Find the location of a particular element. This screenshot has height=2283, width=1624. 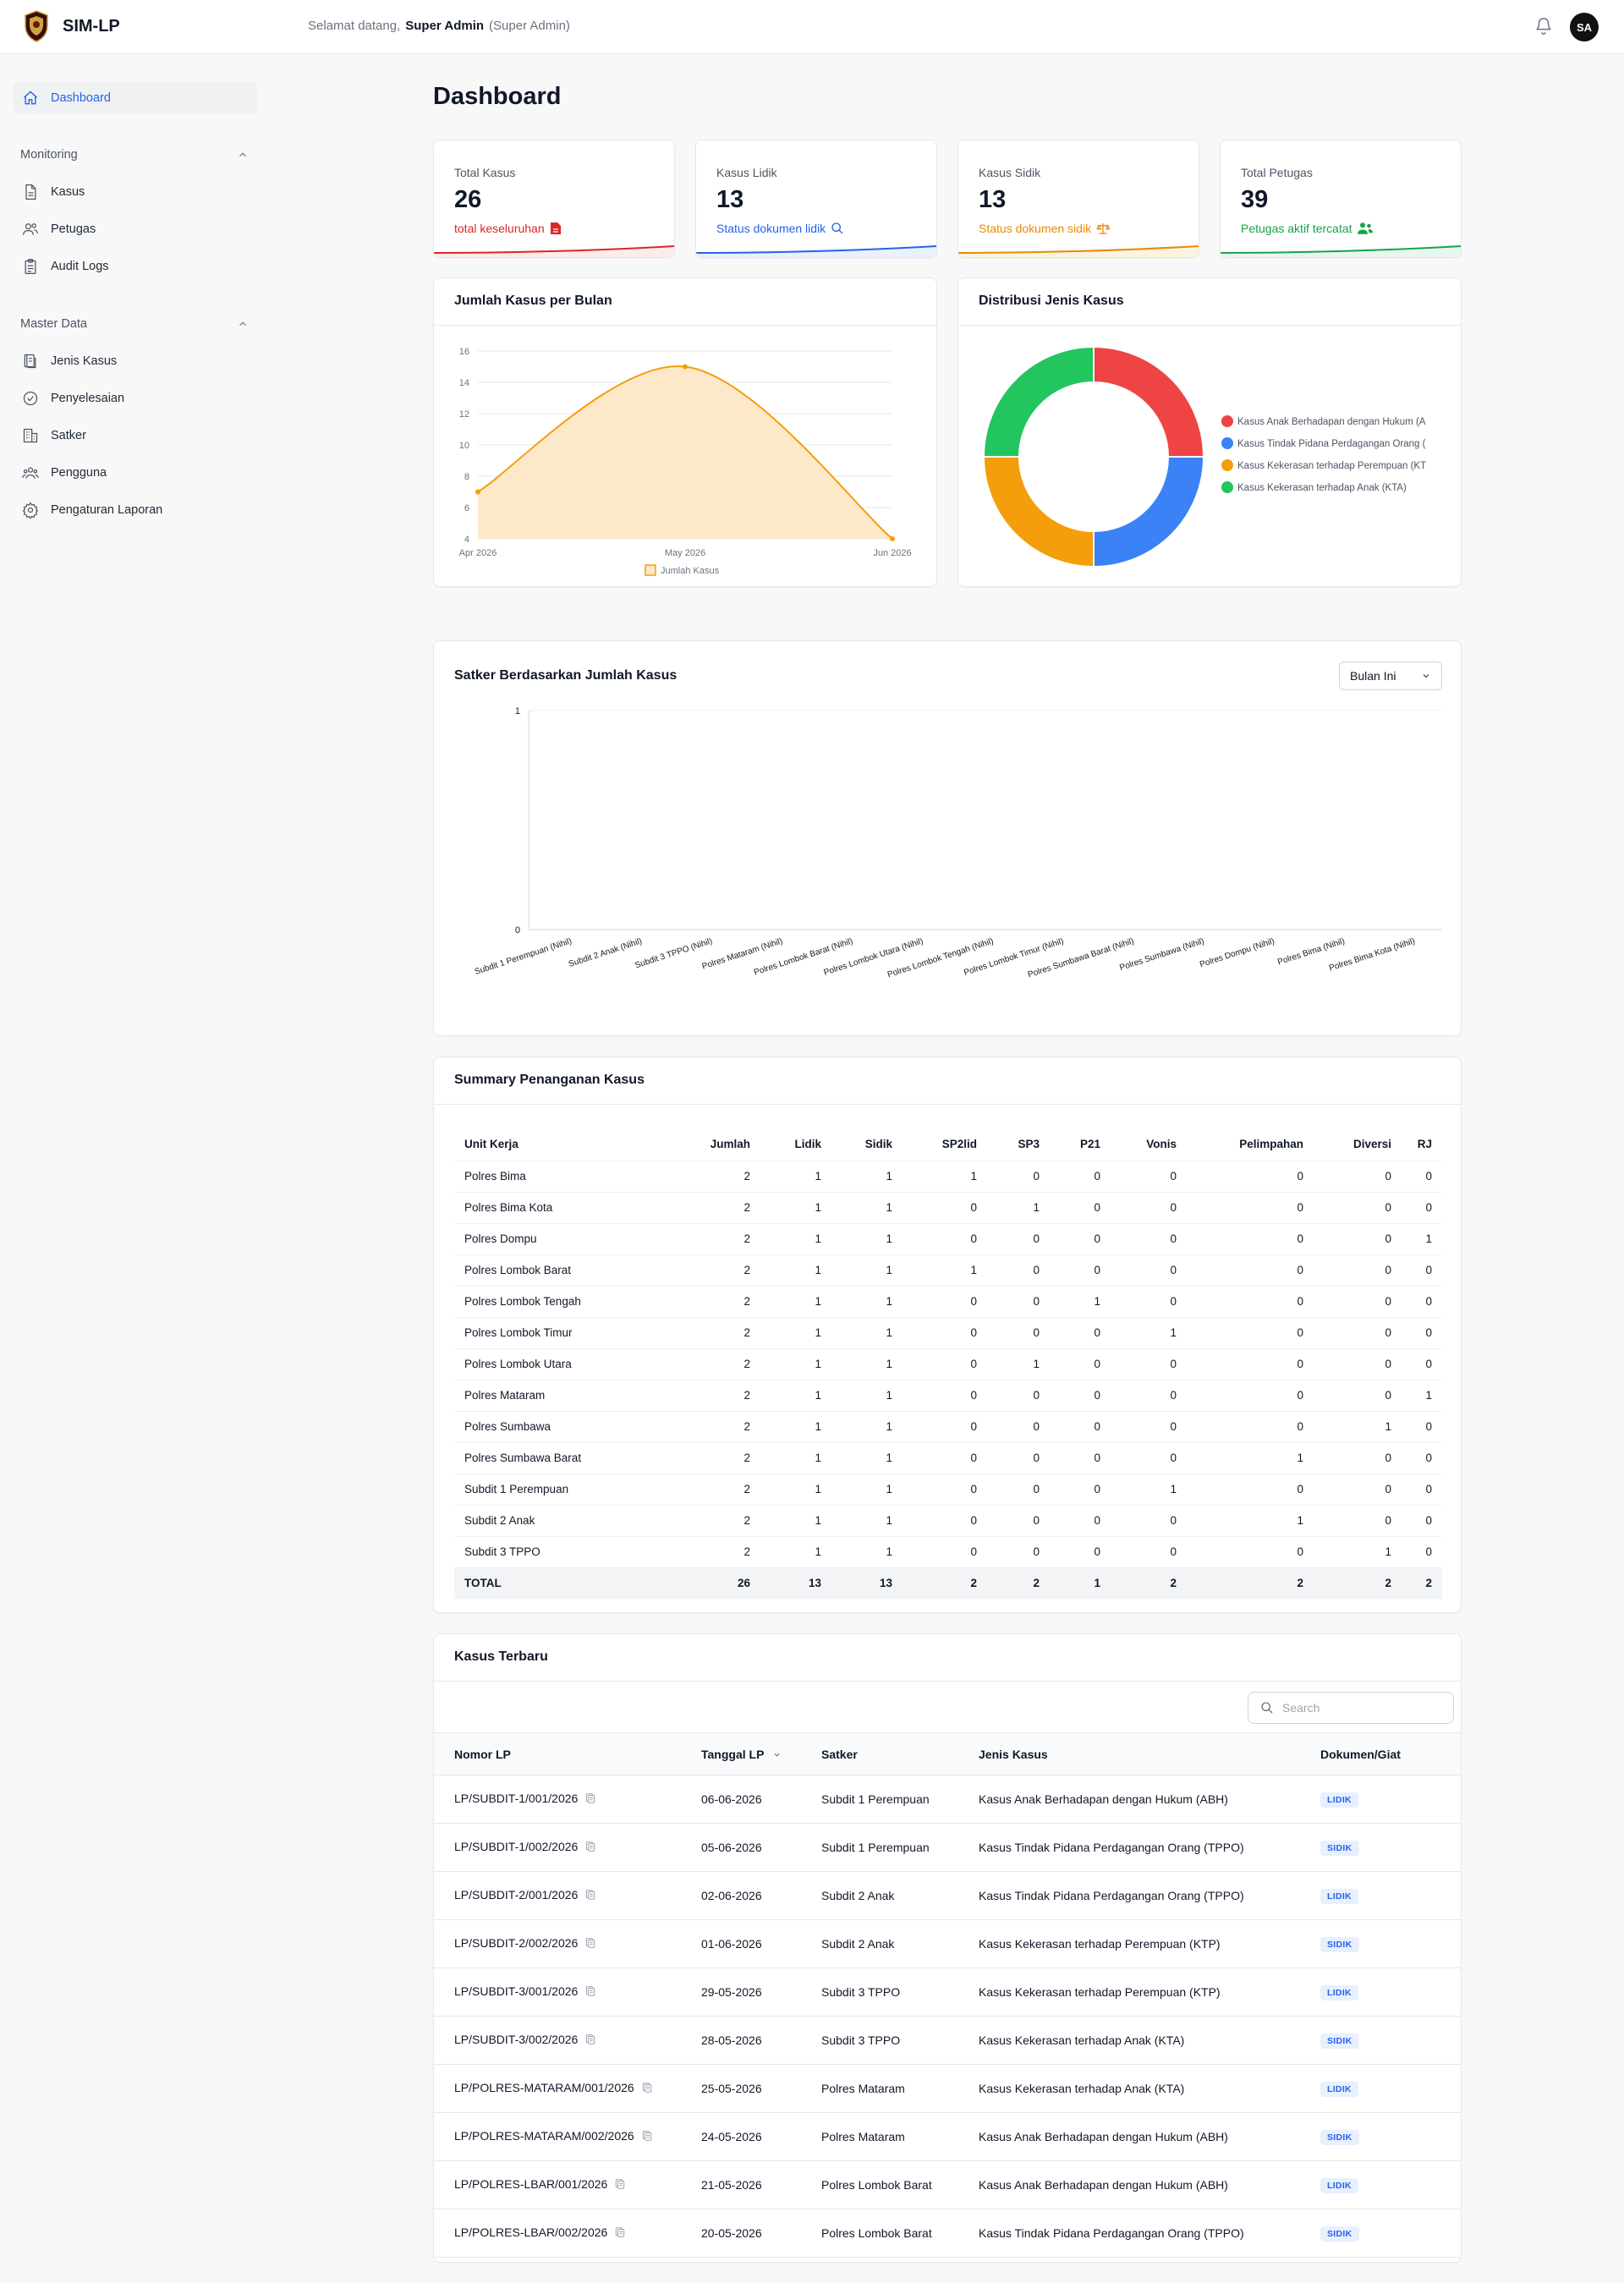

jenis-kasus-cell: Kasus Kekerasan terhadap Perempuan (KTP) is located at coordinates (1149, 1943).